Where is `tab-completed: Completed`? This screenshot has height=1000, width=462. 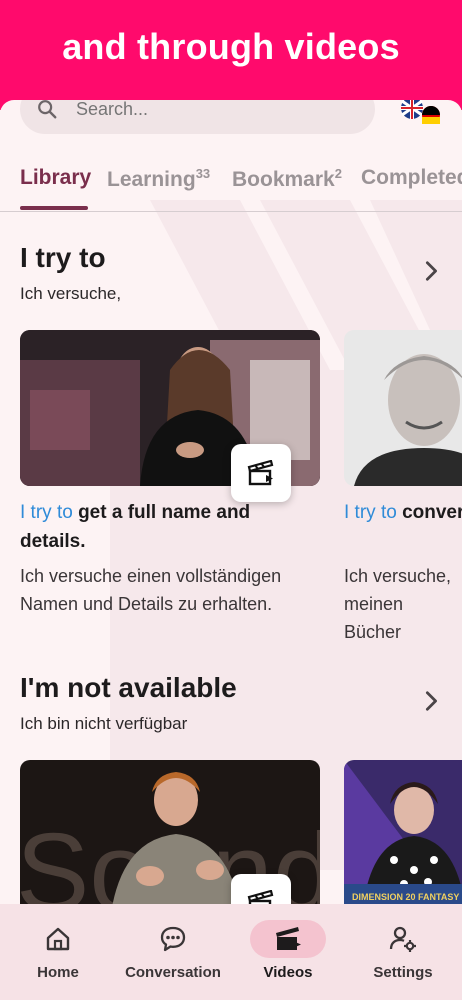 tab-completed: Completed is located at coordinates (411, 178).